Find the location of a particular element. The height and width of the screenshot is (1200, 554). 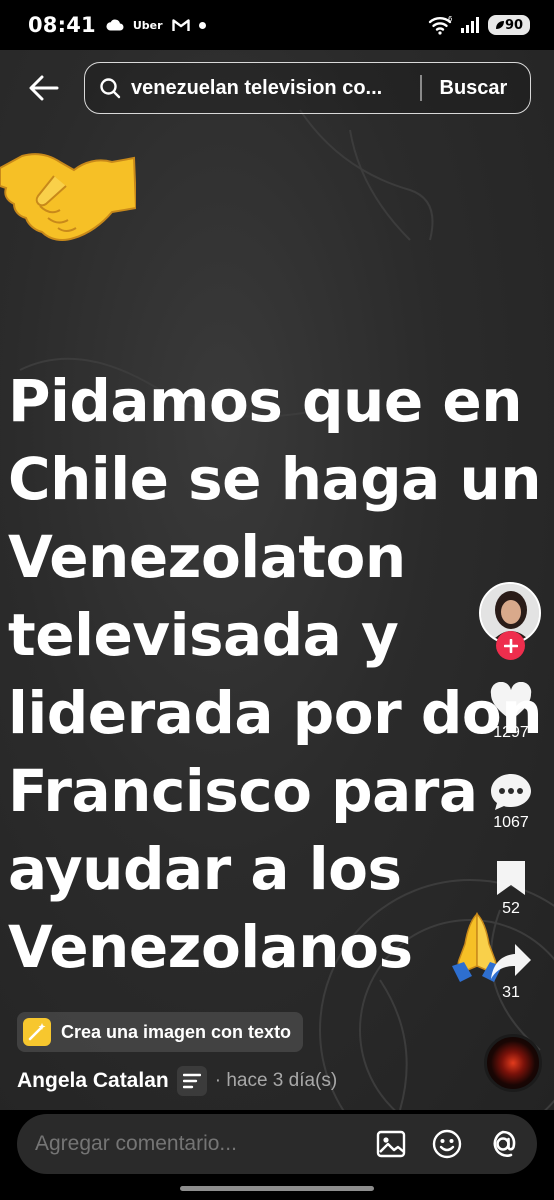

post-time: · hace 3 día(s) is located at coordinates (276, 1080).